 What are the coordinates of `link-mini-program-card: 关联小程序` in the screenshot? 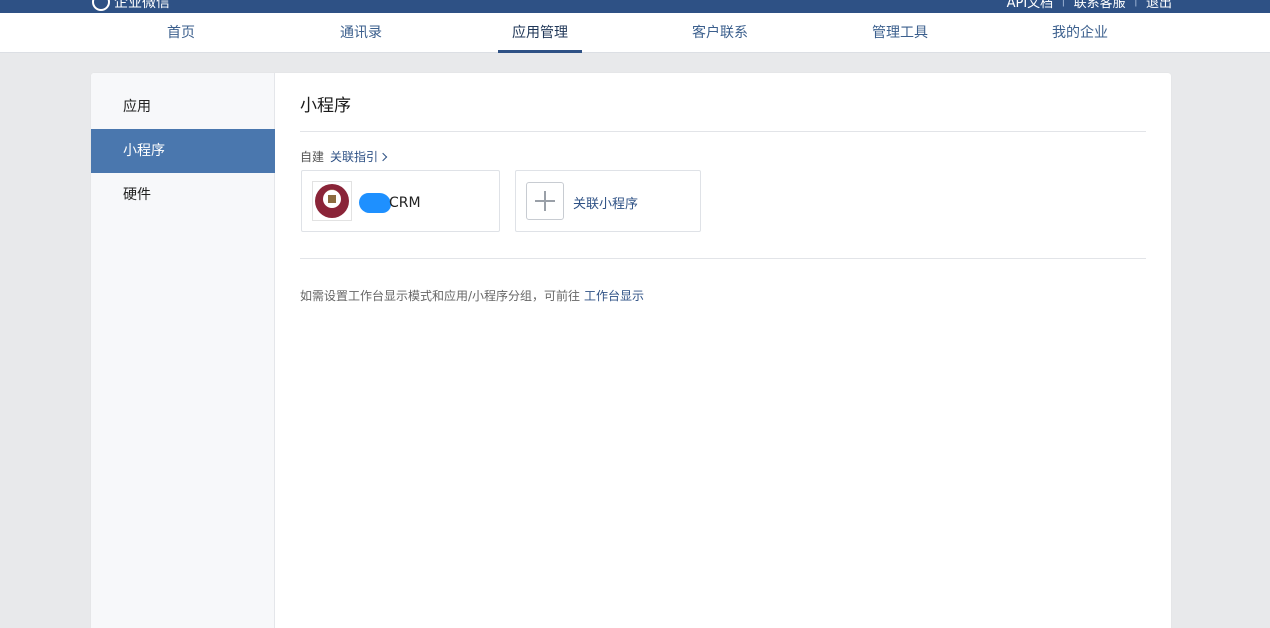 It's located at (608, 201).